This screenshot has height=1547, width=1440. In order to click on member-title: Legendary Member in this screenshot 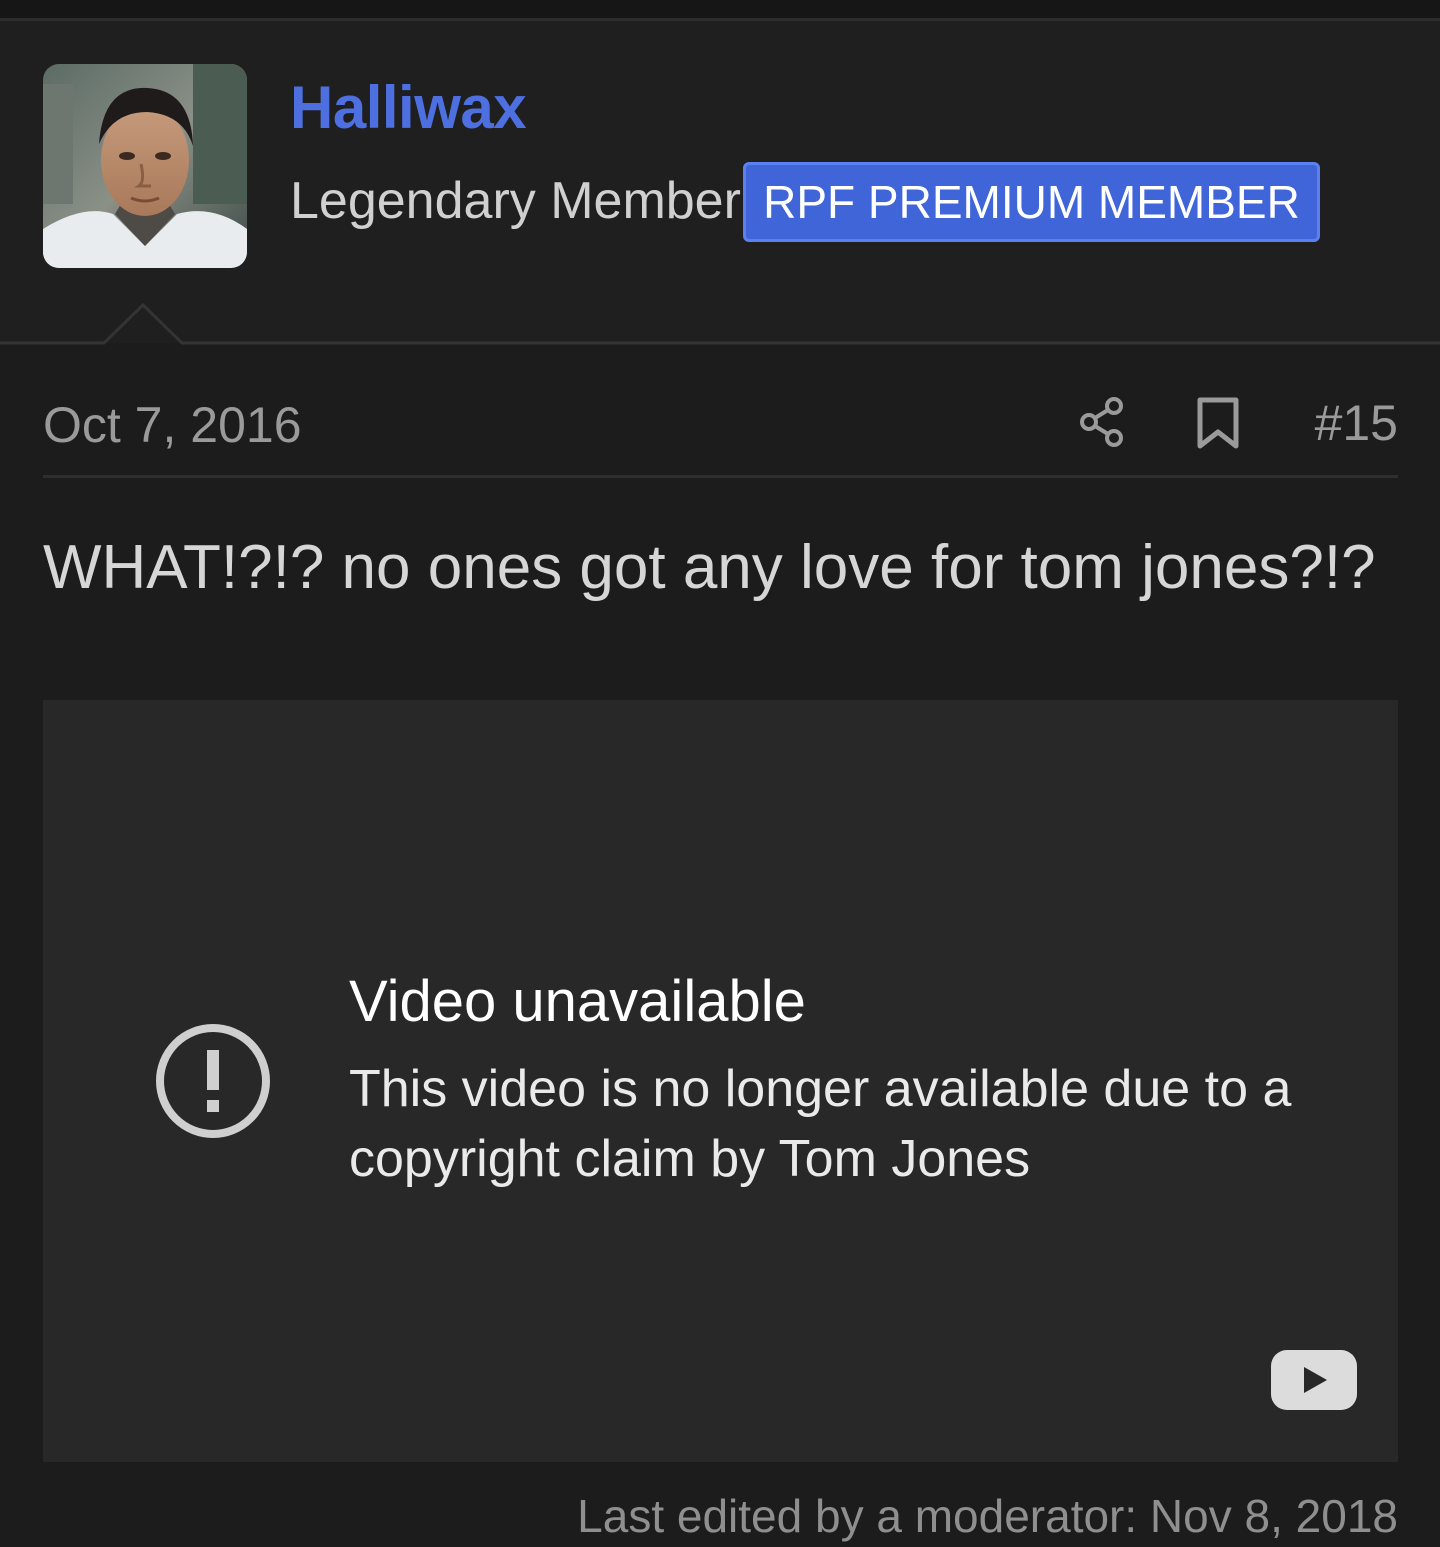, I will do `click(515, 201)`.